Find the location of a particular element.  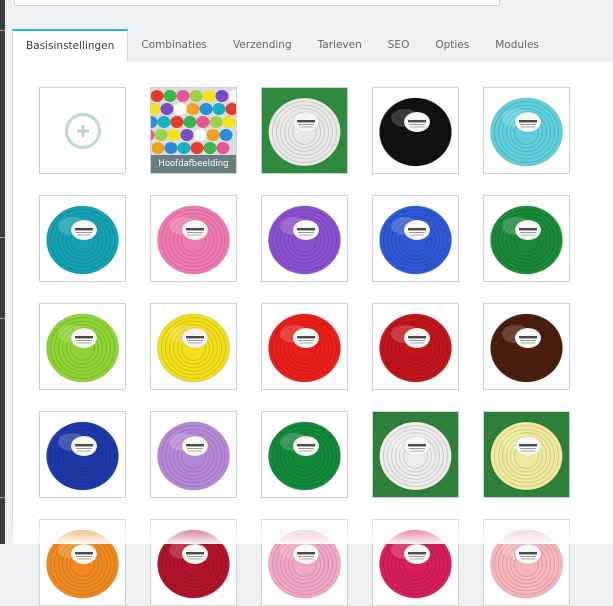

tab-tarieven: Tarieven is located at coordinates (340, 45).